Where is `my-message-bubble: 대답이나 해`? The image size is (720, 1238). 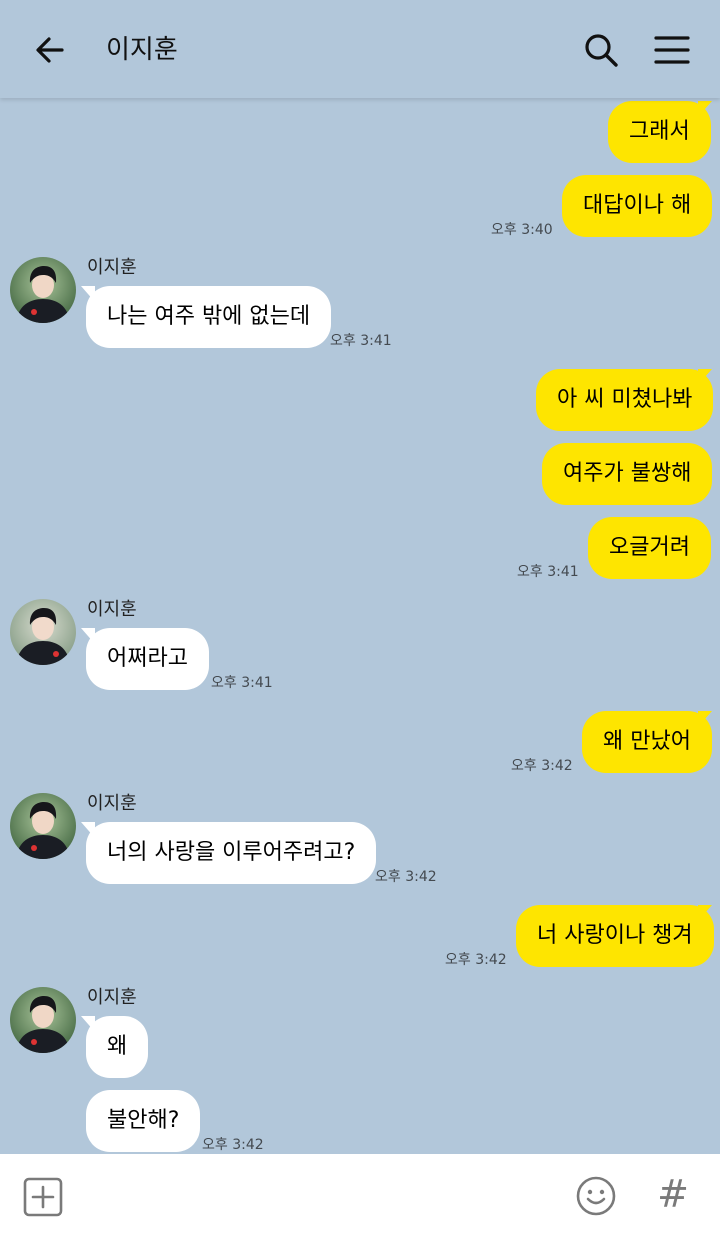
my-message-bubble: 대답이나 해 is located at coordinates (637, 206).